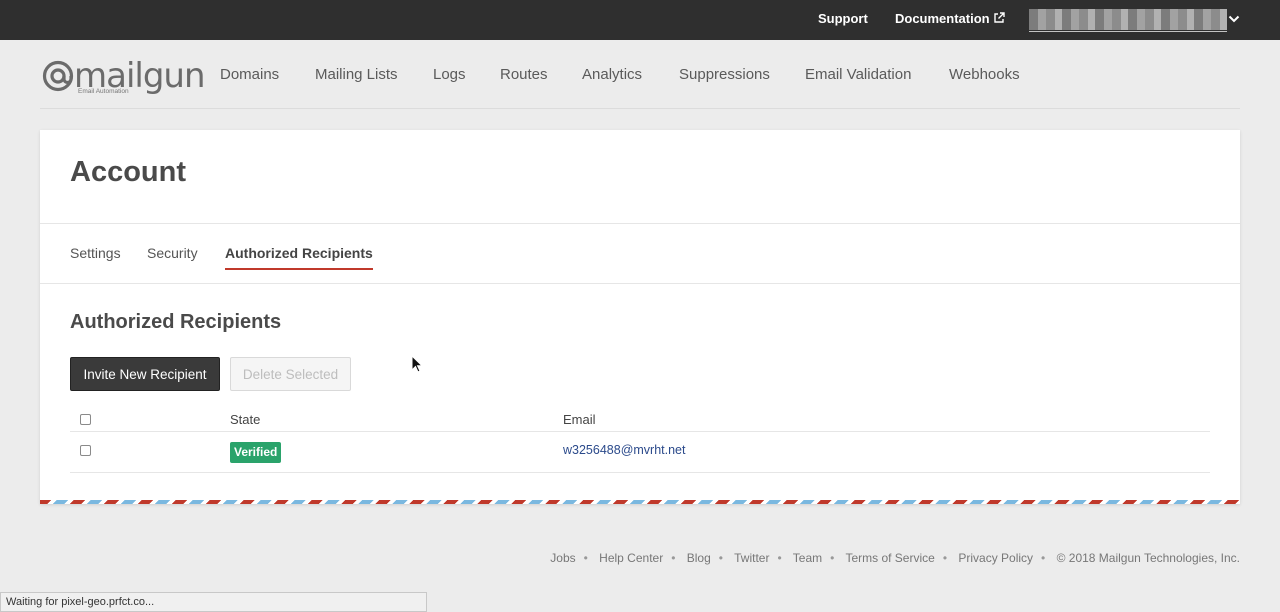  Describe the element at coordinates (172, 253) in the screenshot. I see `tab-security: Security` at that location.